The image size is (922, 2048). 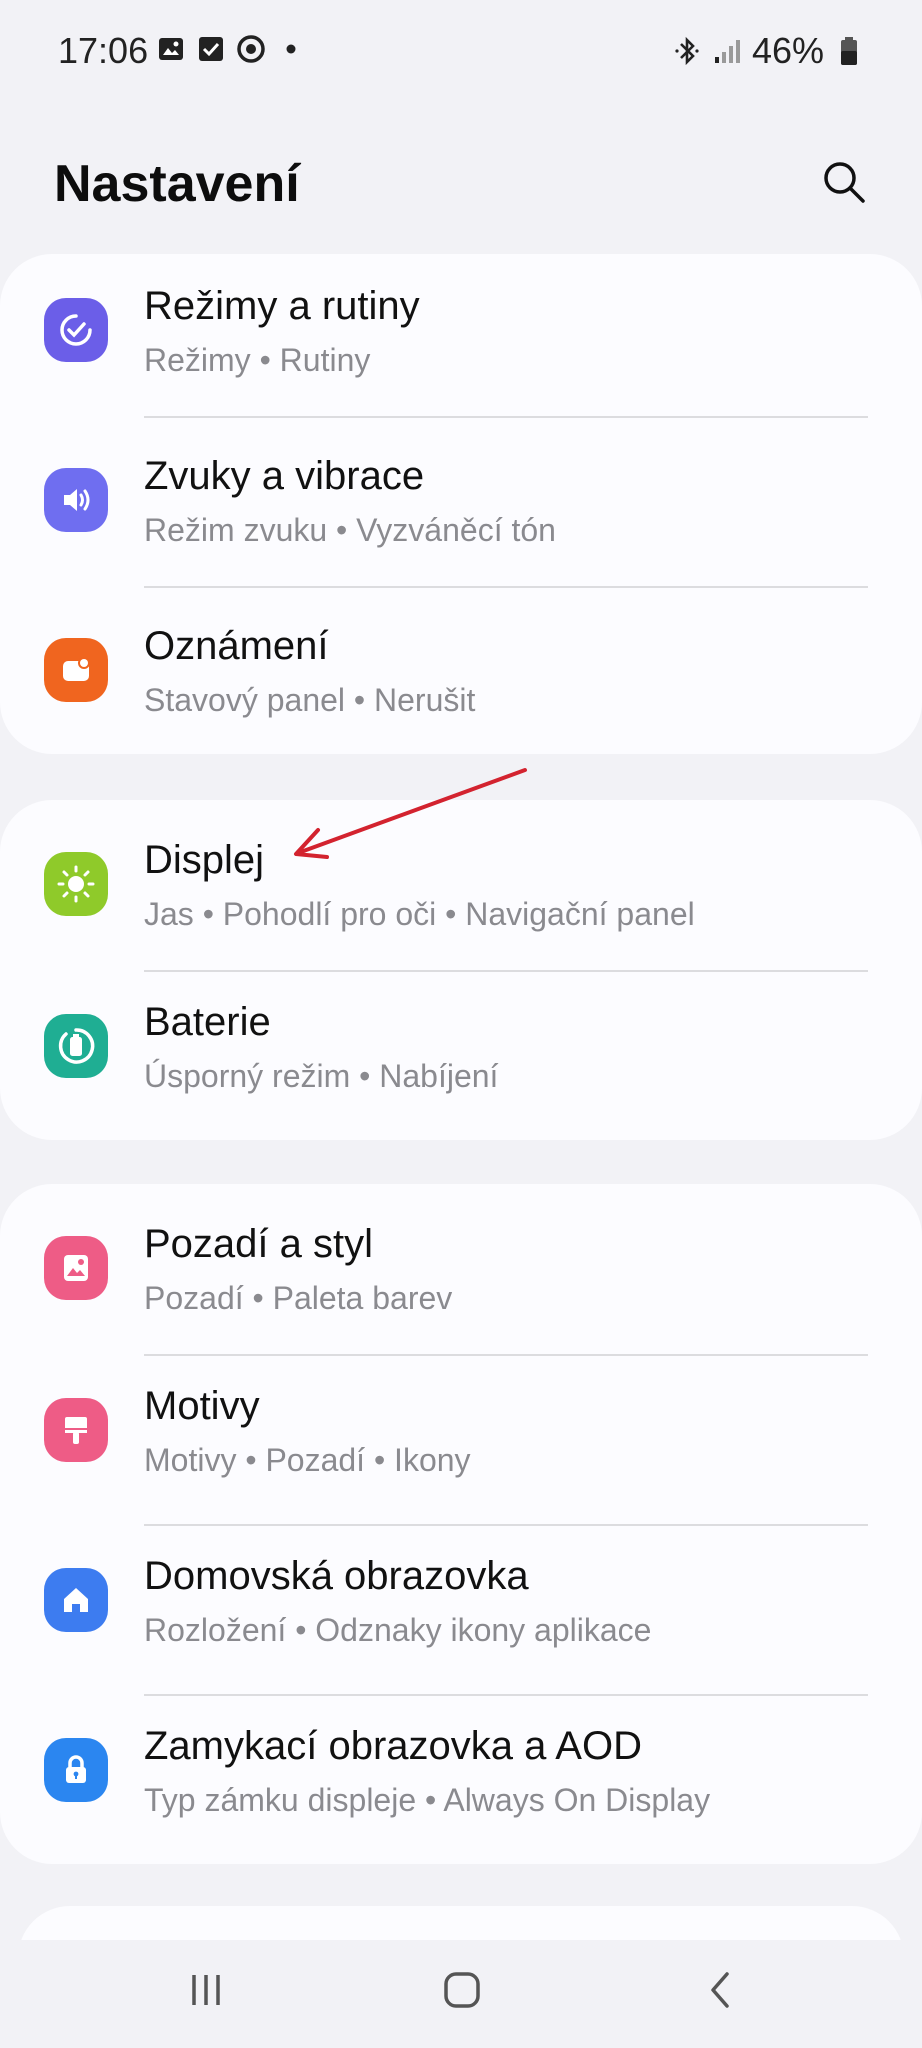 What do you see at coordinates (849, 51) in the screenshot?
I see `battery-icon` at bounding box center [849, 51].